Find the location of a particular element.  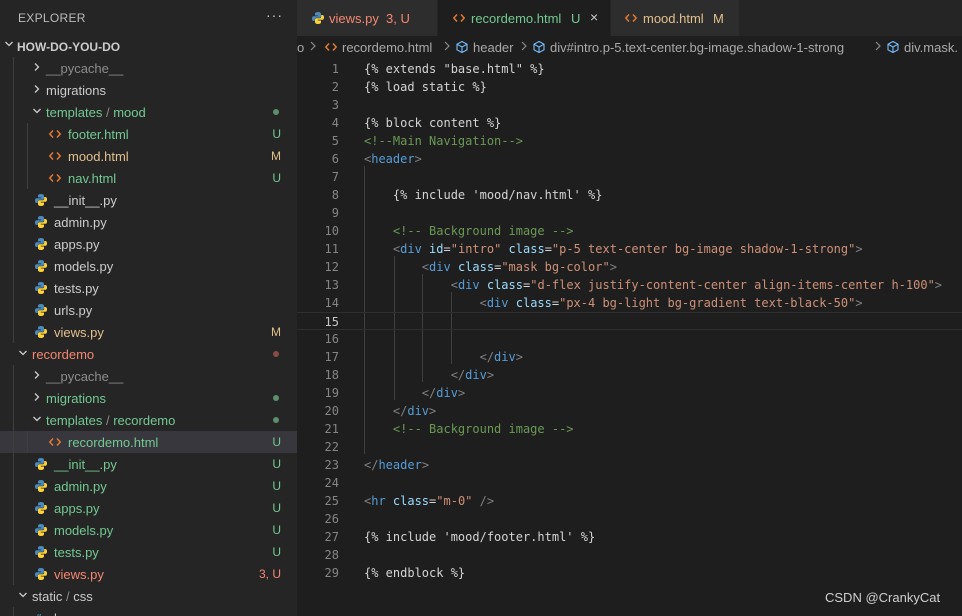

line-number: 12 is located at coordinates (331, 267).